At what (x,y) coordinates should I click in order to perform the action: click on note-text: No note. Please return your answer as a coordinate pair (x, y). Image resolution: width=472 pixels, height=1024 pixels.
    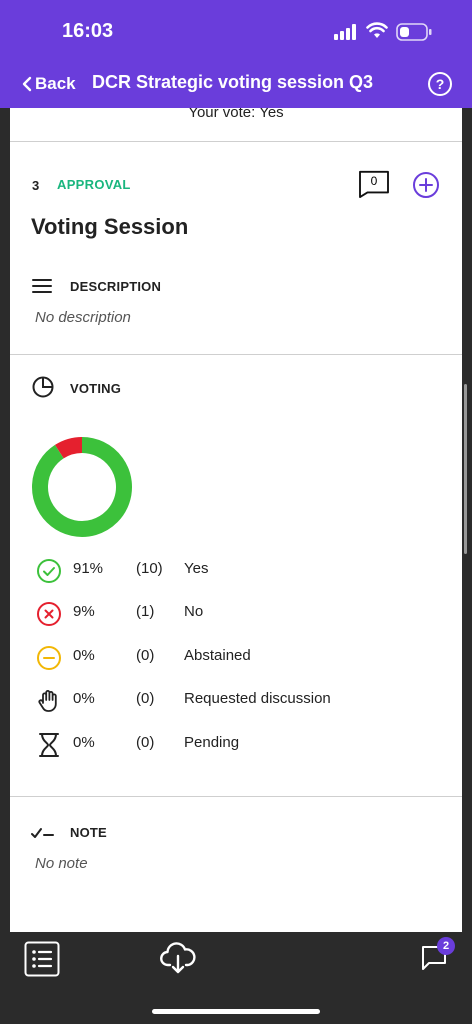
    Looking at the image, I should click on (61, 863).